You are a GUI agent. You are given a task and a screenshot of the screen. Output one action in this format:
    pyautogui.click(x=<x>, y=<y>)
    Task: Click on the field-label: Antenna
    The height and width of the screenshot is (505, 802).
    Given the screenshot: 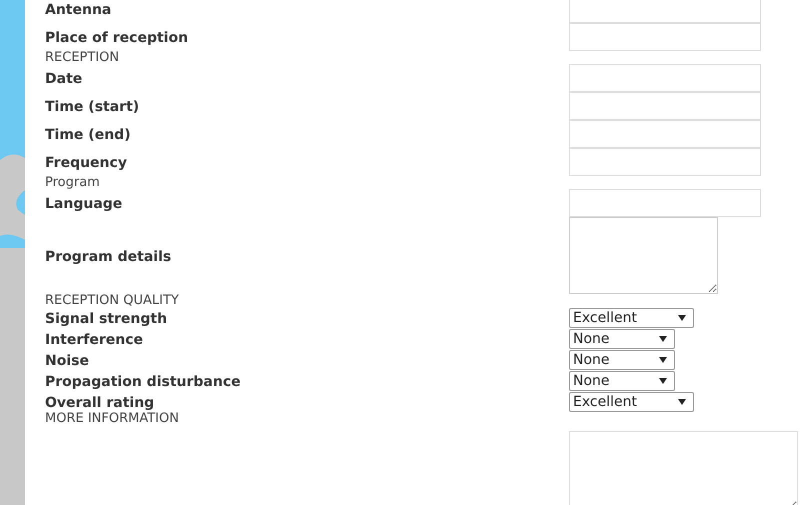 What is the action you would take?
    pyautogui.click(x=78, y=10)
    